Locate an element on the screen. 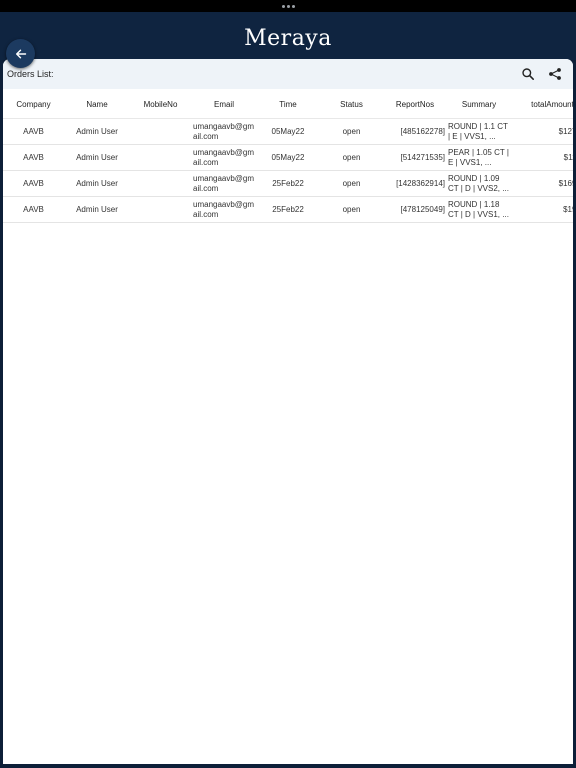 The height and width of the screenshot is (768, 576). column-header-mobileno: MobileNo is located at coordinates (160, 104).